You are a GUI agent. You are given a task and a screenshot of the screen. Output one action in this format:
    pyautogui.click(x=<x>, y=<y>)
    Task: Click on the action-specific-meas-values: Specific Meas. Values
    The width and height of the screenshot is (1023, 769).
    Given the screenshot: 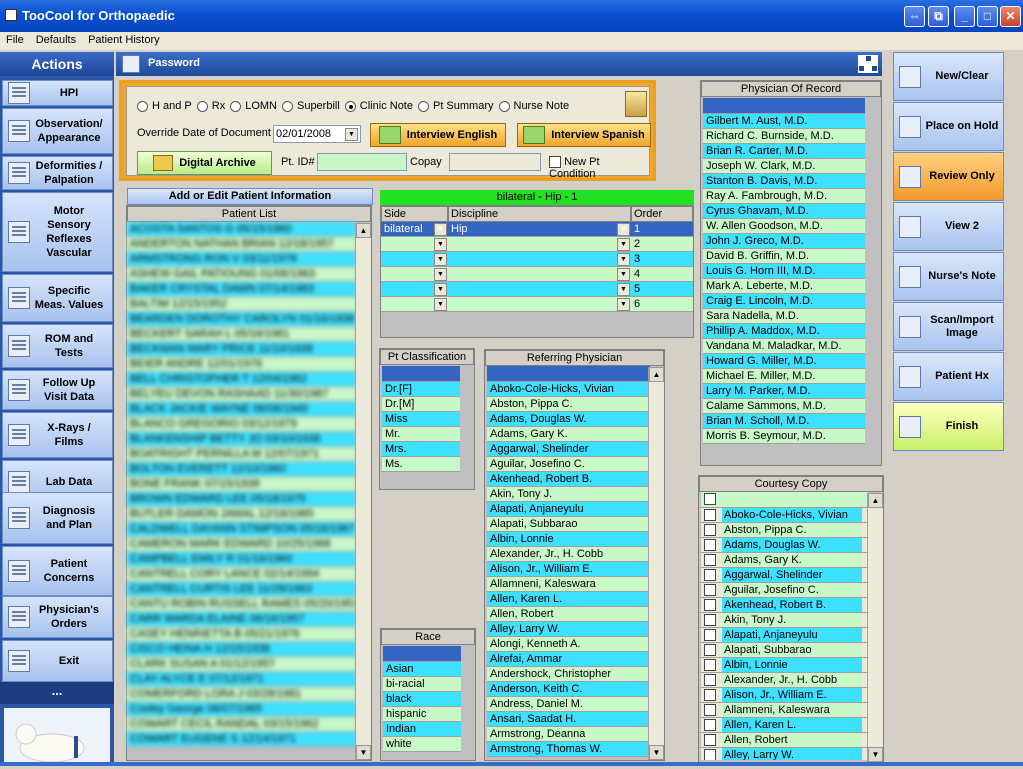 What is the action you would take?
    pyautogui.click(x=57, y=298)
    